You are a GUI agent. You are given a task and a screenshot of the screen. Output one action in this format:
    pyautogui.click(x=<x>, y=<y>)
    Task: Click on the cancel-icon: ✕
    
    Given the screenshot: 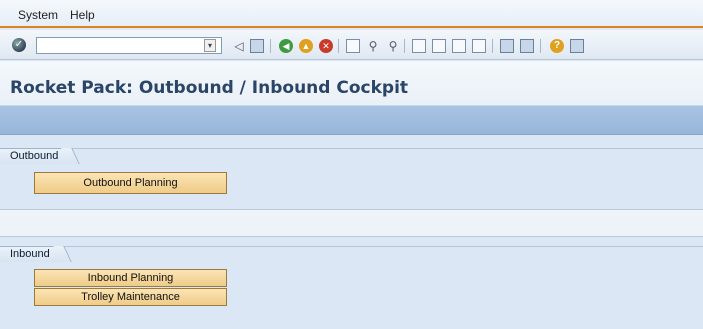 What is the action you would take?
    pyautogui.click(x=326, y=46)
    